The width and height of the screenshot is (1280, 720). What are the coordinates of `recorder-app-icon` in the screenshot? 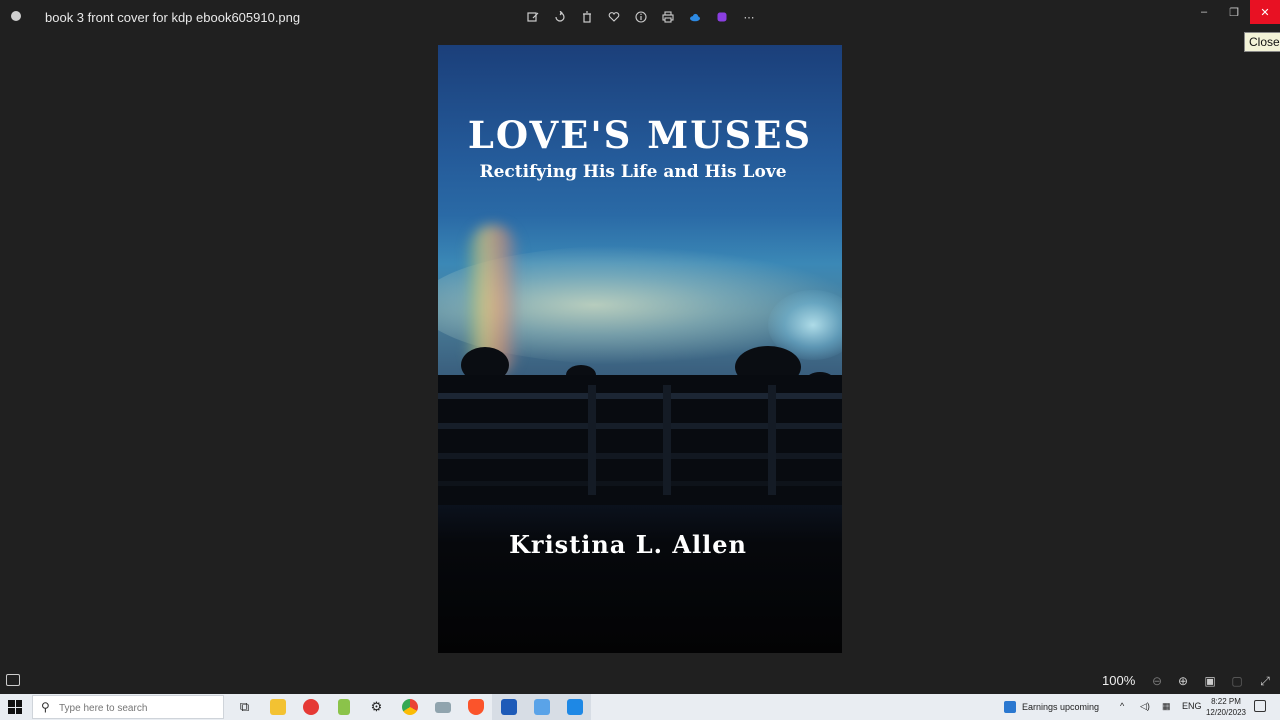 It's located at (310, 707).